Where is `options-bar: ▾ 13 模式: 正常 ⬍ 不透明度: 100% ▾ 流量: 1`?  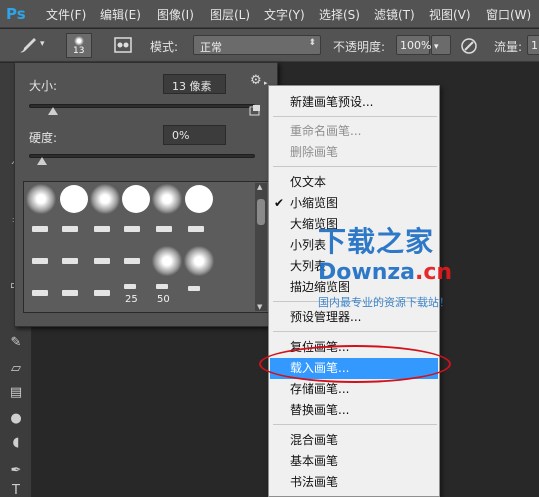
options-bar: ▾ 13 模式: 正常 ⬍ 不透明度: 100% ▾ 流量: 1 is located at coordinates (269, 45).